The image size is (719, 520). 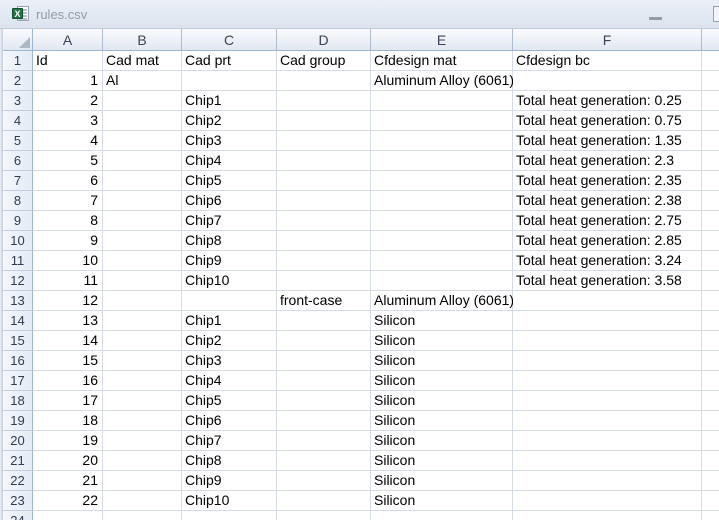 I want to click on cell-F19, so click(x=607, y=421).